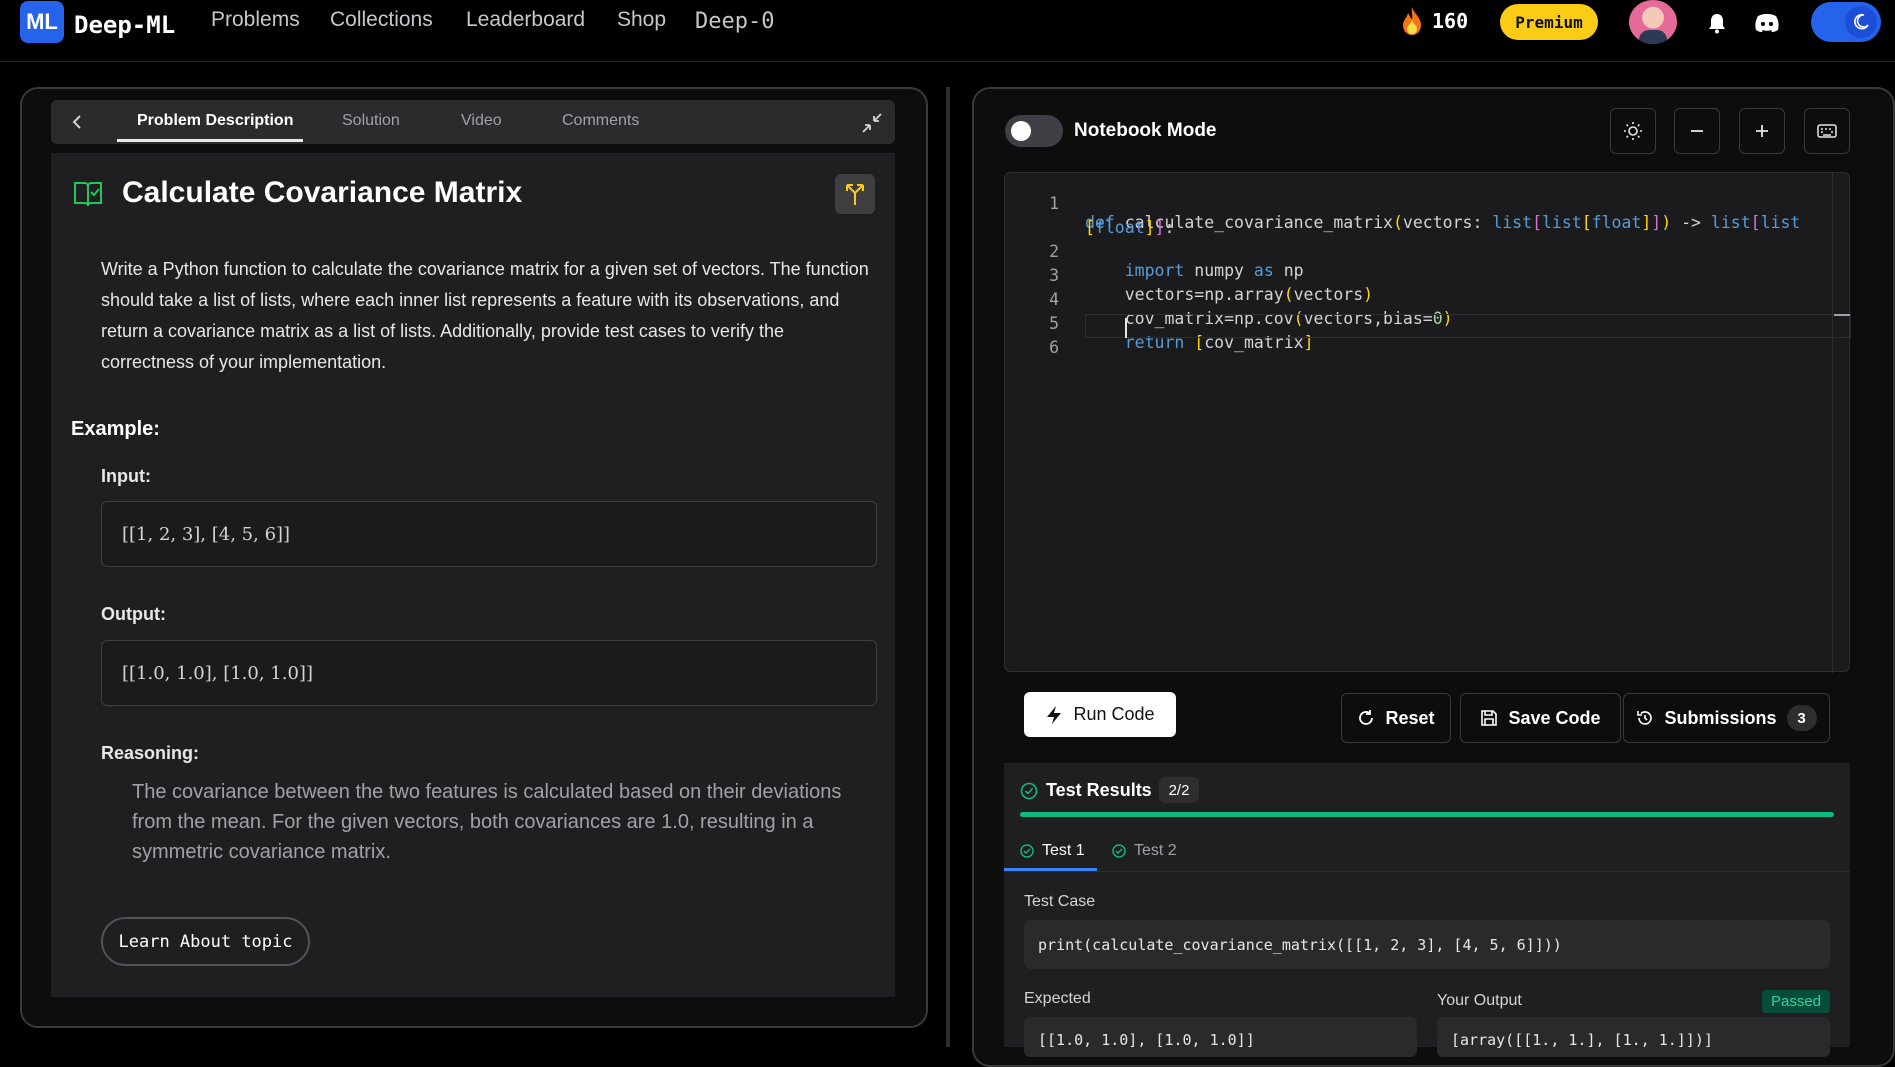 Image resolution: width=1895 pixels, height=1067 pixels. Describe the element at coordinates (1450, 21) in the screenshot. I see `streak-count: 160` at that location.